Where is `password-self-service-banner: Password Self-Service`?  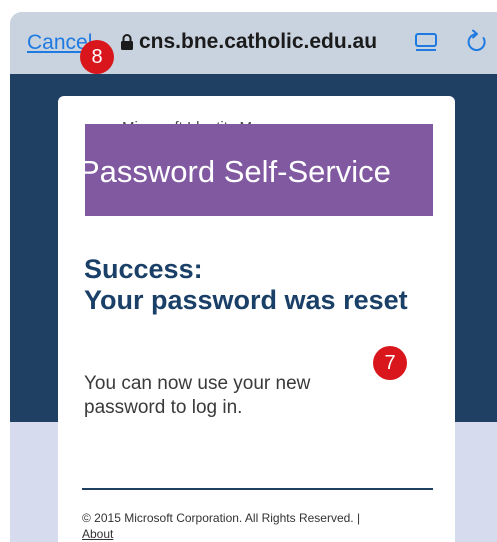
password-self-service-banner: Password Self-Service is located at coordinates (259, 170).